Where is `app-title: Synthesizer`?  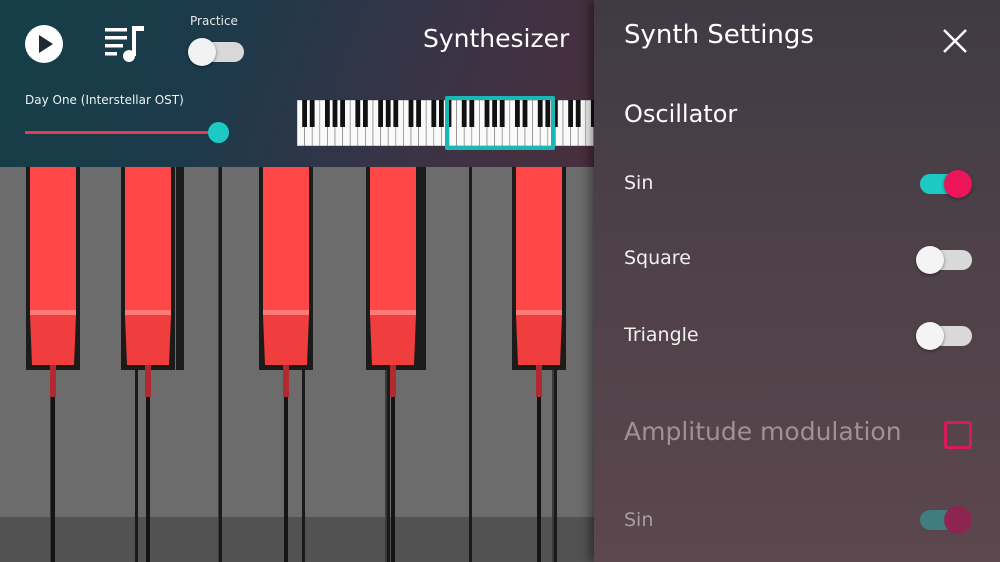
app-title: Synthesizer is located at coordinates (496, 38).